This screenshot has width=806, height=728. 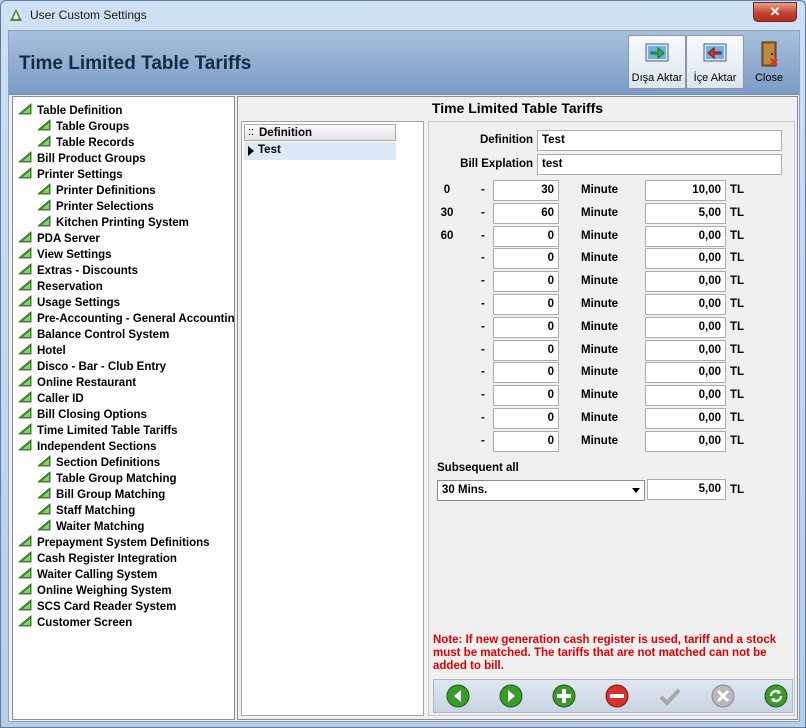 I want to click on tree-item: Section Definitions, so click(x=98, y=463).